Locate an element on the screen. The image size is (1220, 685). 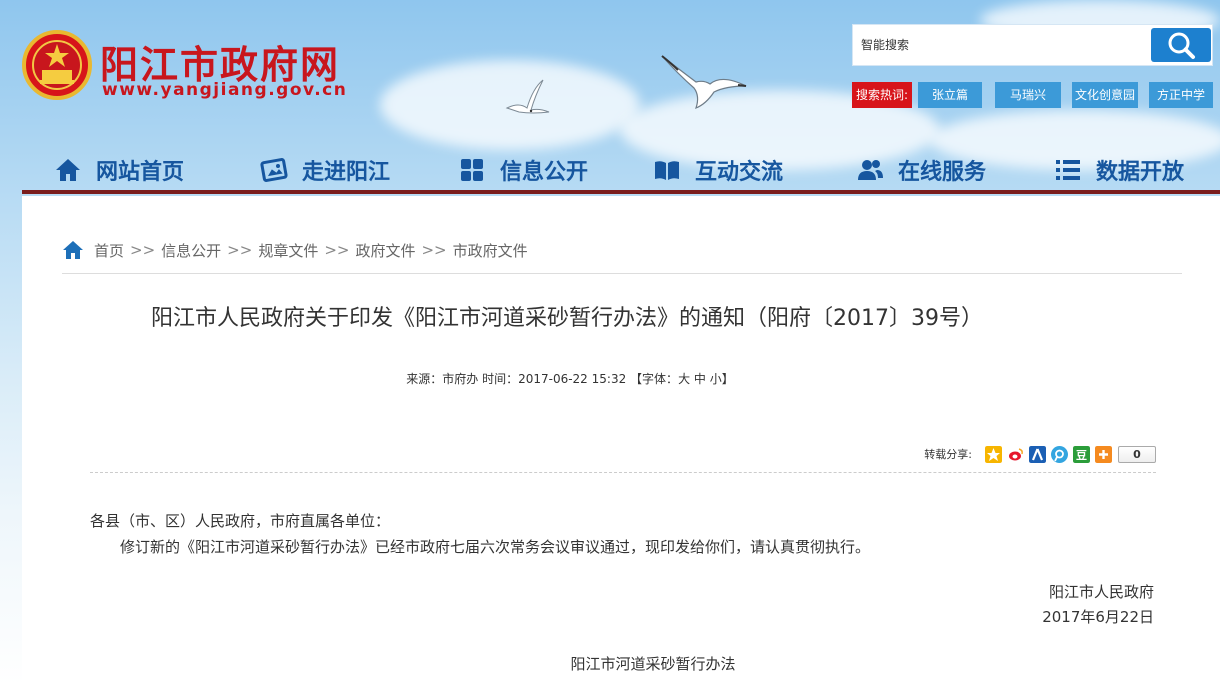
renren-icon is located at coordinates (1037, 454).